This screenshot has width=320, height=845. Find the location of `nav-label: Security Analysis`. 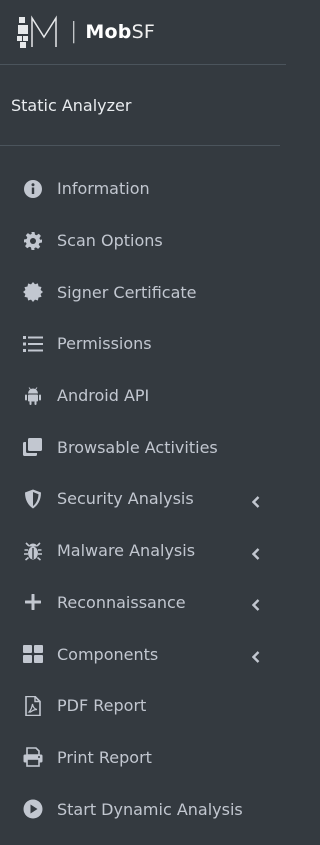

nav-label: Security Analysis is located at coordinates (125, 499).